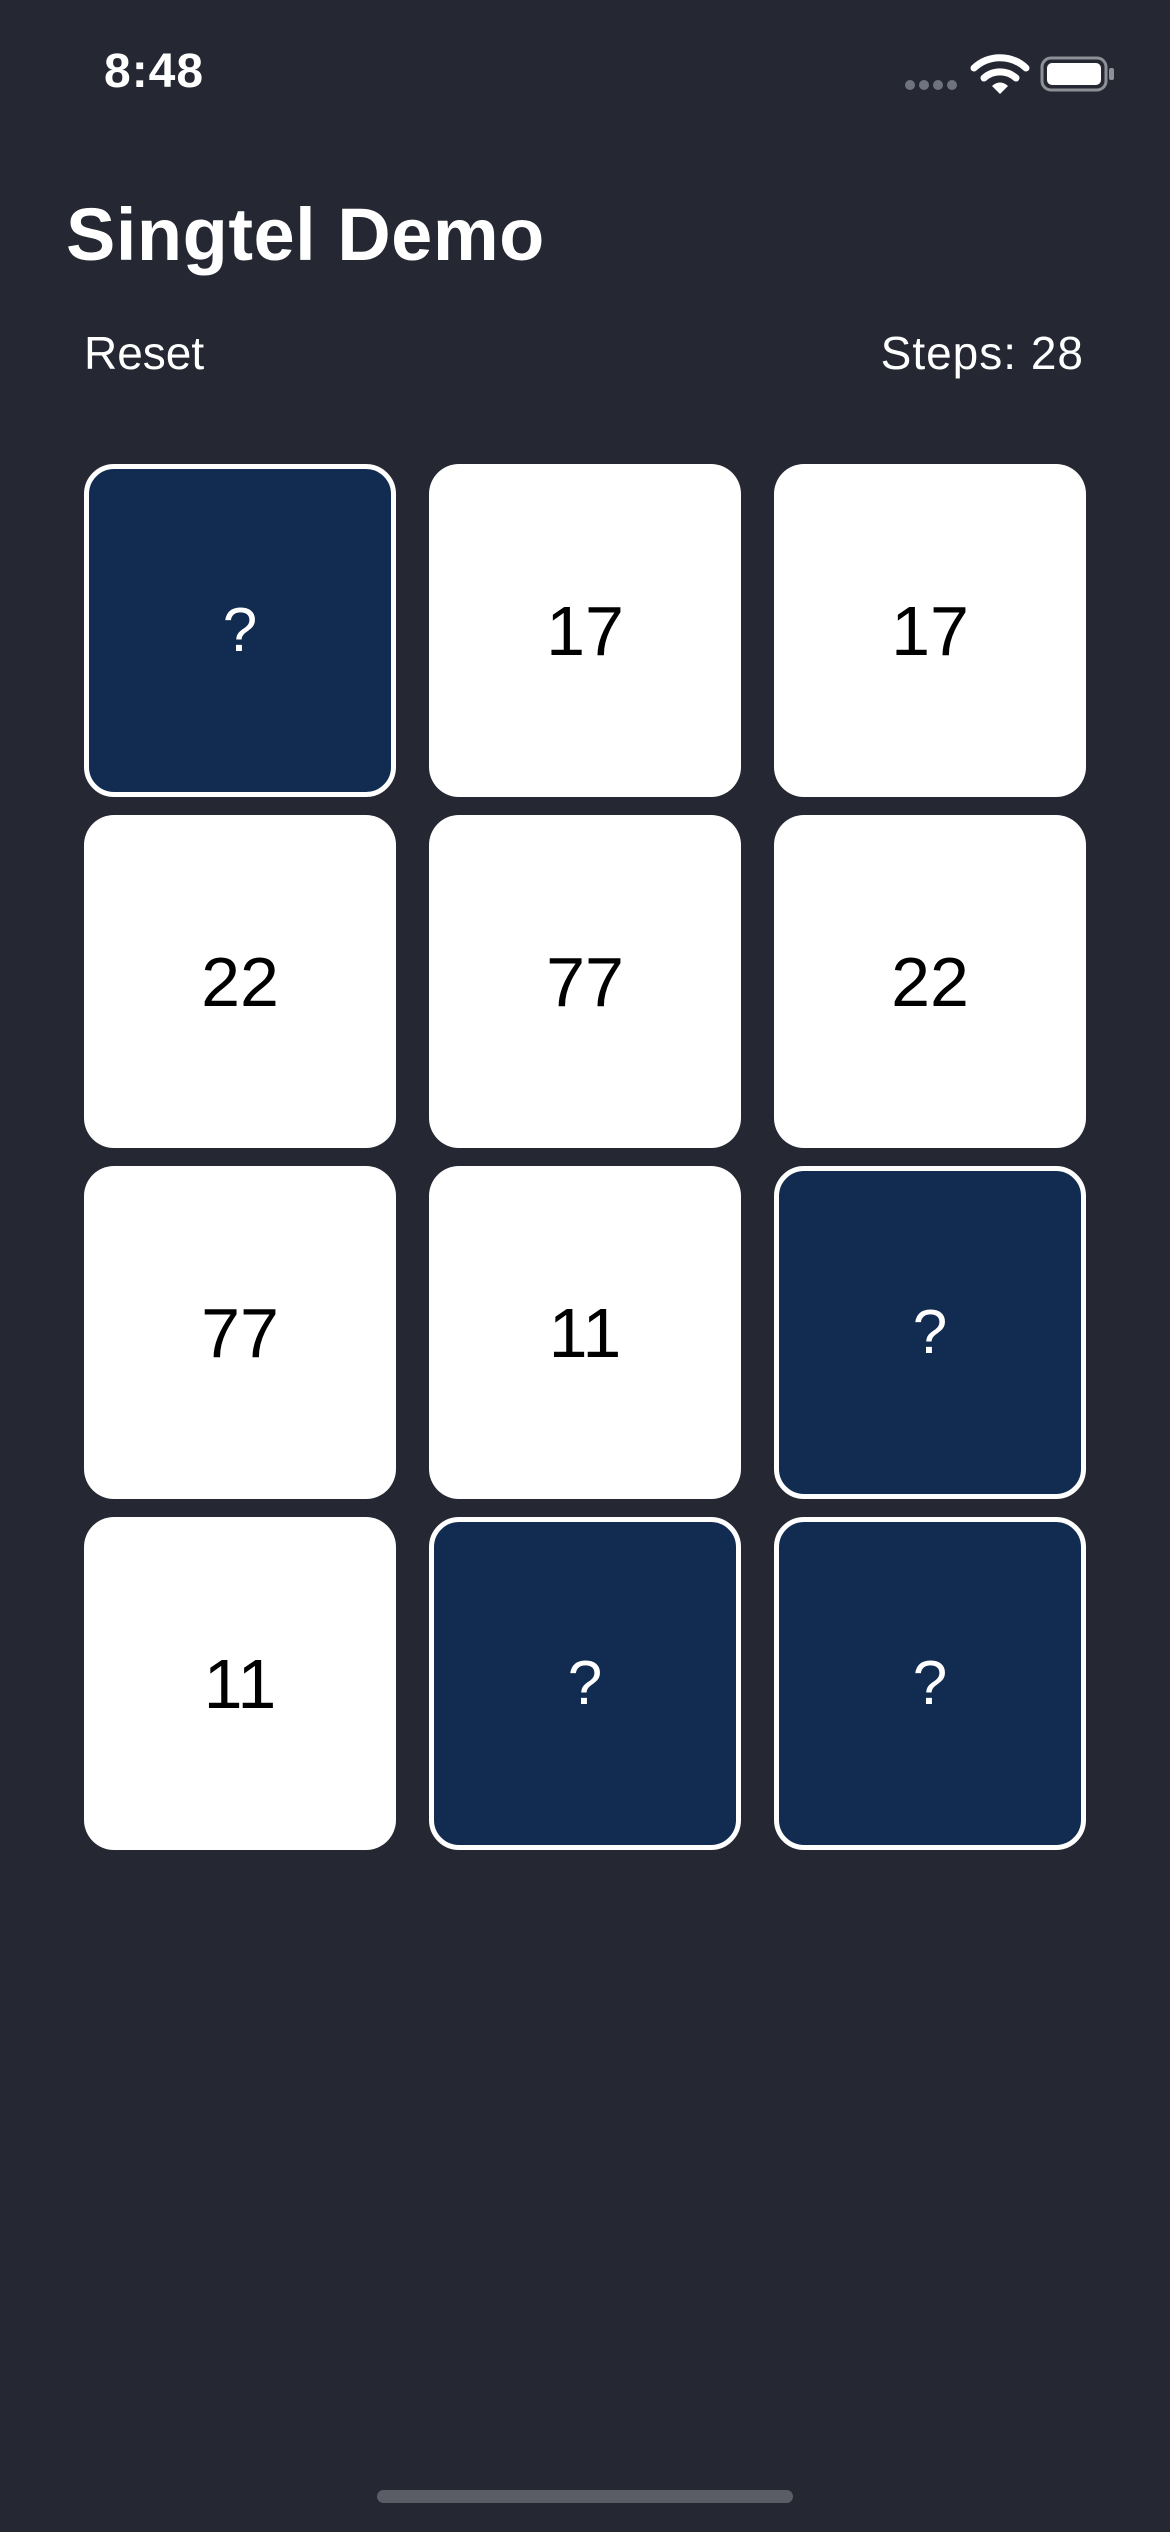 This screenshot has width=1170, height=2532. I want to click on signal-icon, so click(932, 86).